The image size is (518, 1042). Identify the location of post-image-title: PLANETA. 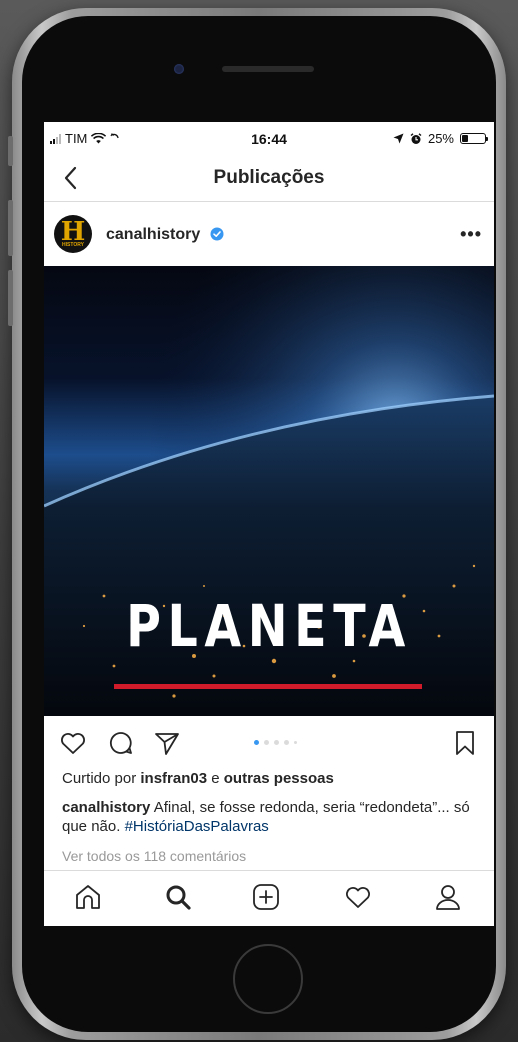
(269, 626).